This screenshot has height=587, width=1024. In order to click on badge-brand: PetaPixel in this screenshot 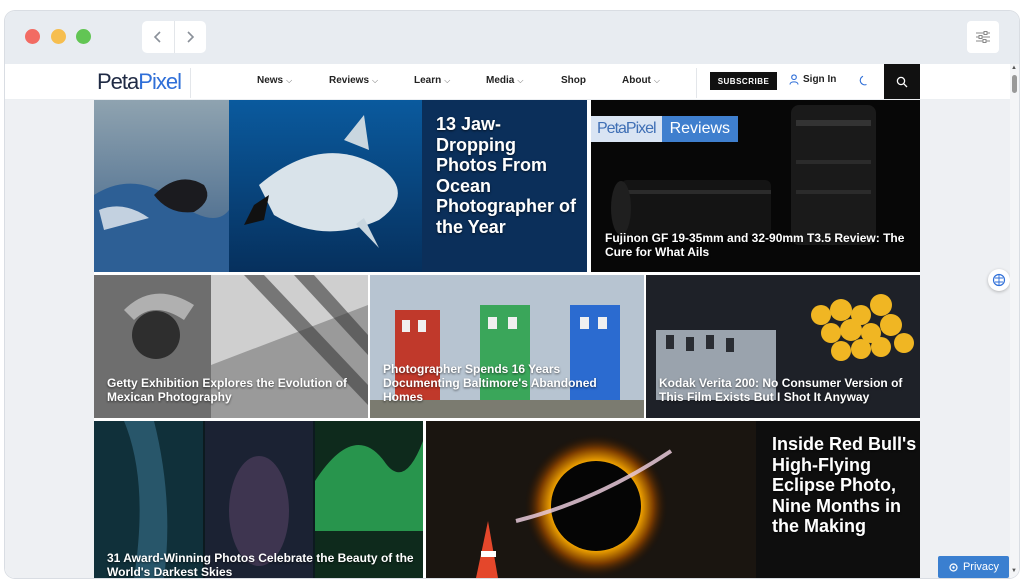, I will do `click(626, 128)`.